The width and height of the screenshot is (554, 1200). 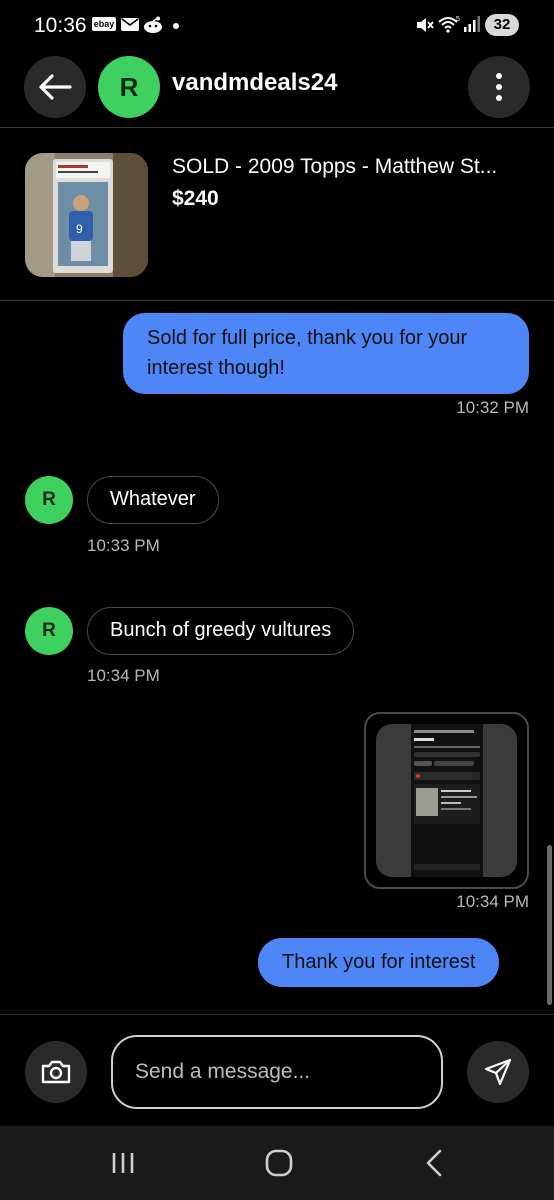 I want to click on message-text: Thank you for interest, so click(x=379, y=962).